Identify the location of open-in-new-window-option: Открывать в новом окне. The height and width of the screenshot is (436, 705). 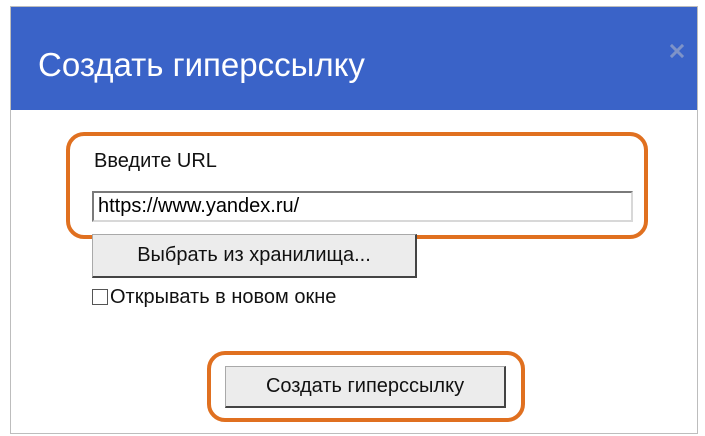
(214, 297).